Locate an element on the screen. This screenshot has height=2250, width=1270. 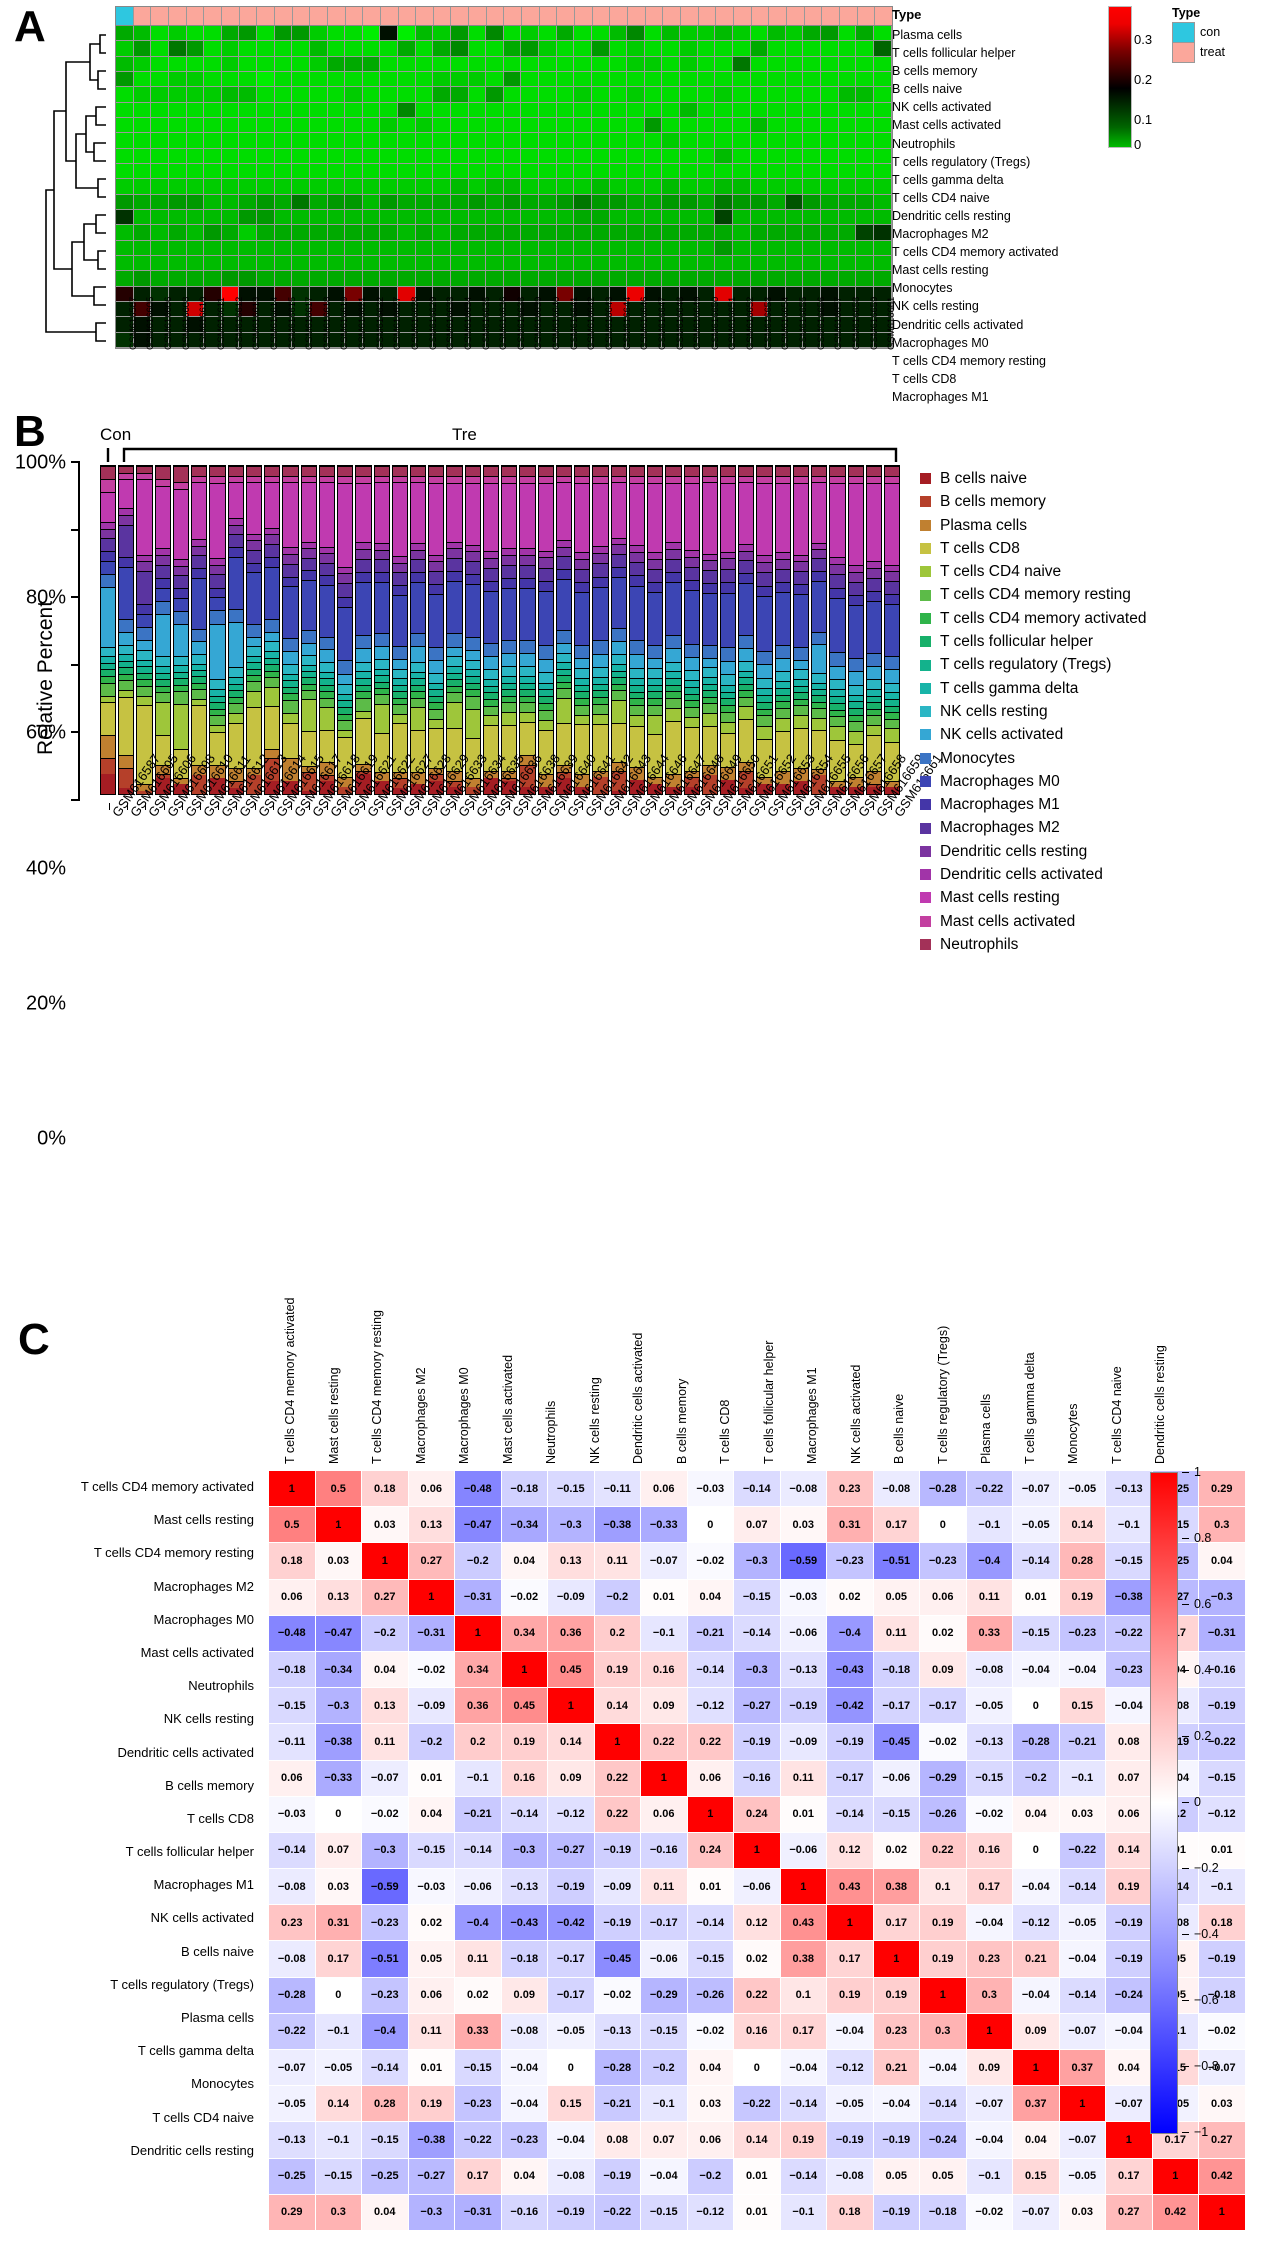
panel-c-matrix-cell: 0.11 is located at coordinates (803, 1778).